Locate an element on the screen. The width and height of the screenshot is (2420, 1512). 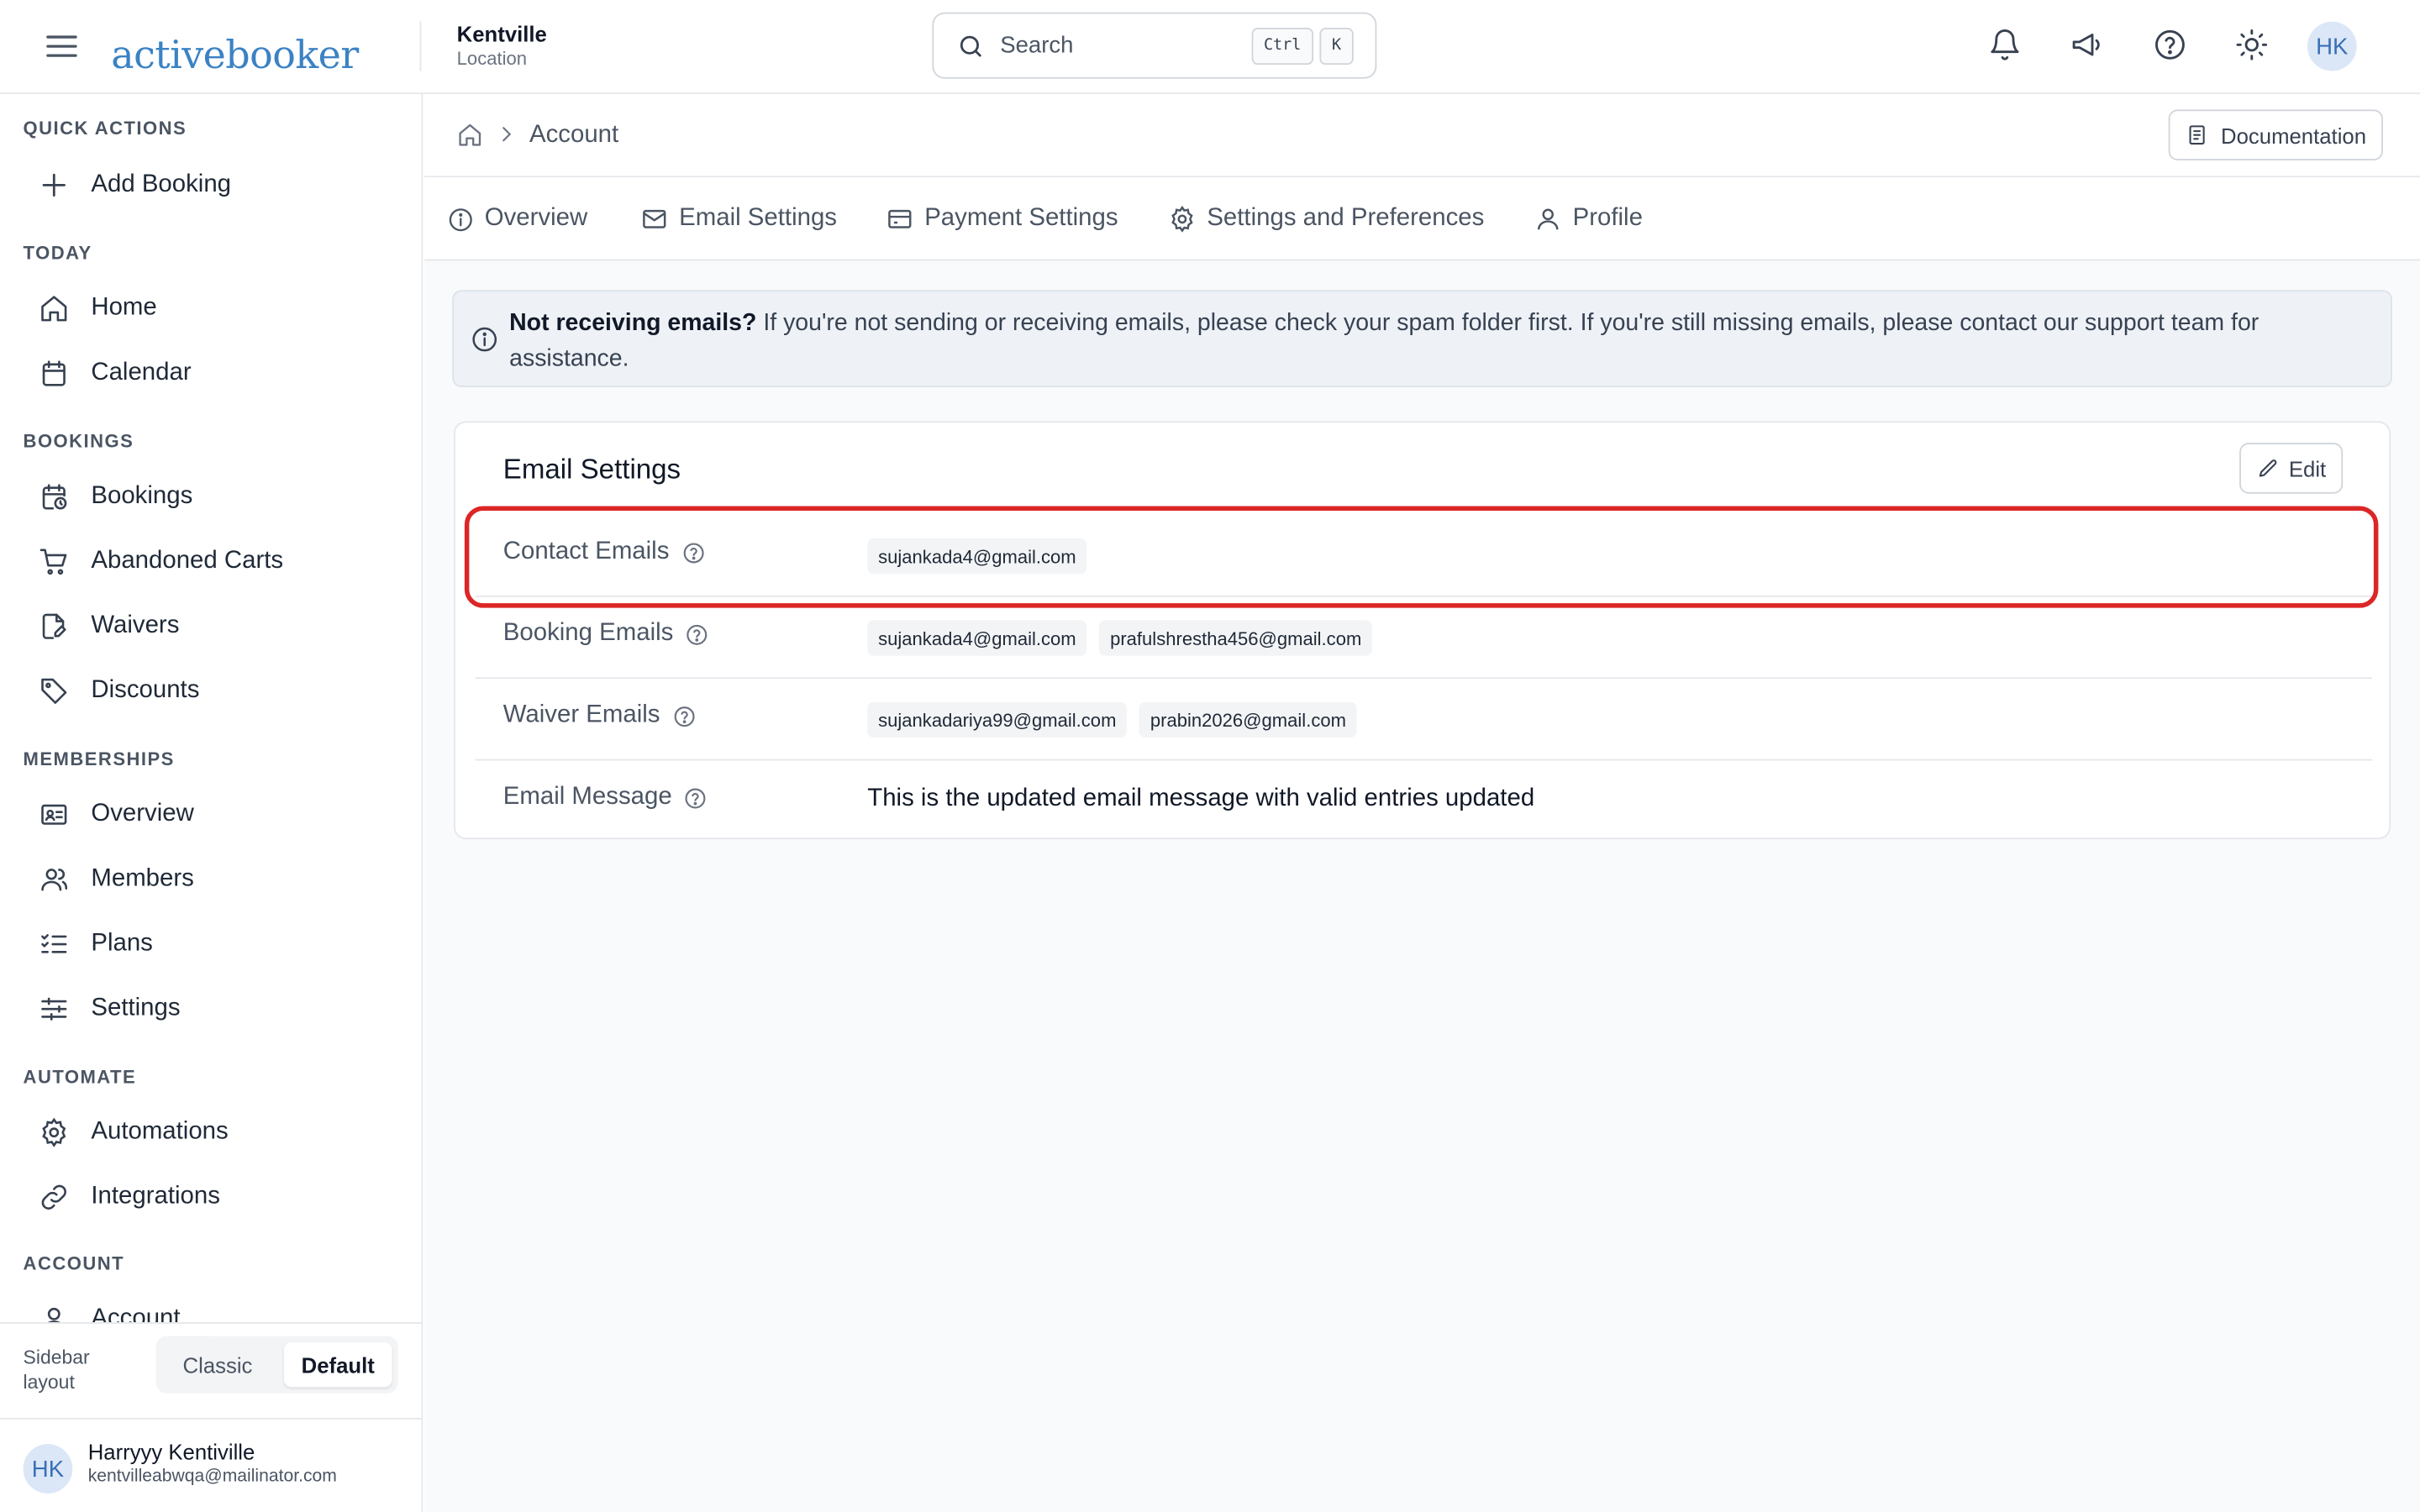
plus-icon is located at coordinates (54, 185).